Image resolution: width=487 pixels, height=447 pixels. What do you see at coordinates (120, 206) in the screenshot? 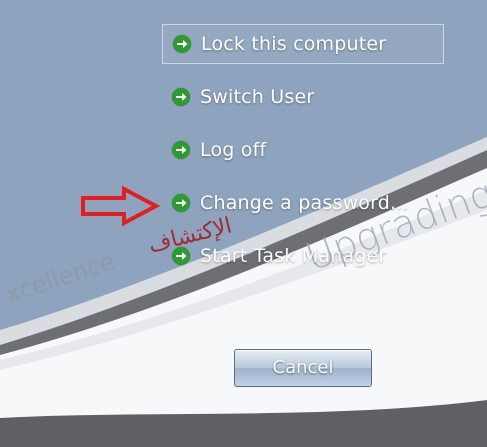
I see `red-annotation-arrow-icon` at bounding box center [120, 206].